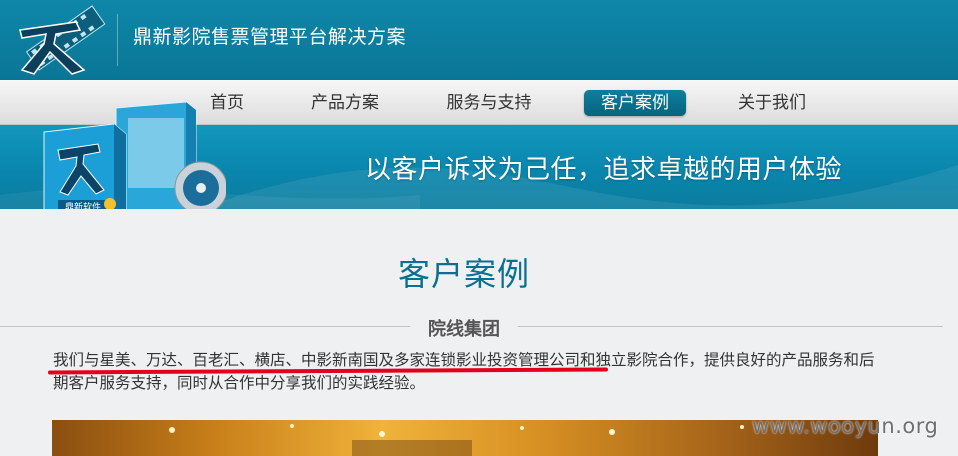  Describe the element at coordinates (205, 326) in the screenshot. I see `section-divider-left` at that location.